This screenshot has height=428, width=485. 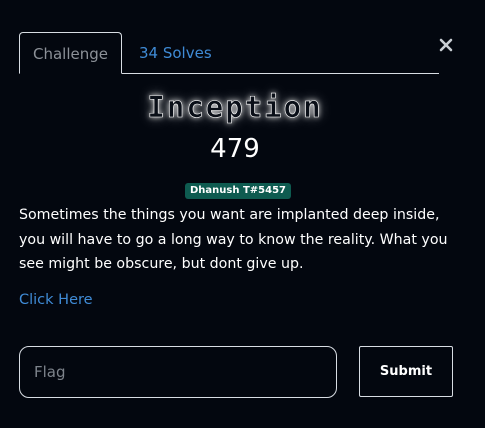 I want to click on close-icon, so click(x=446, y=45).